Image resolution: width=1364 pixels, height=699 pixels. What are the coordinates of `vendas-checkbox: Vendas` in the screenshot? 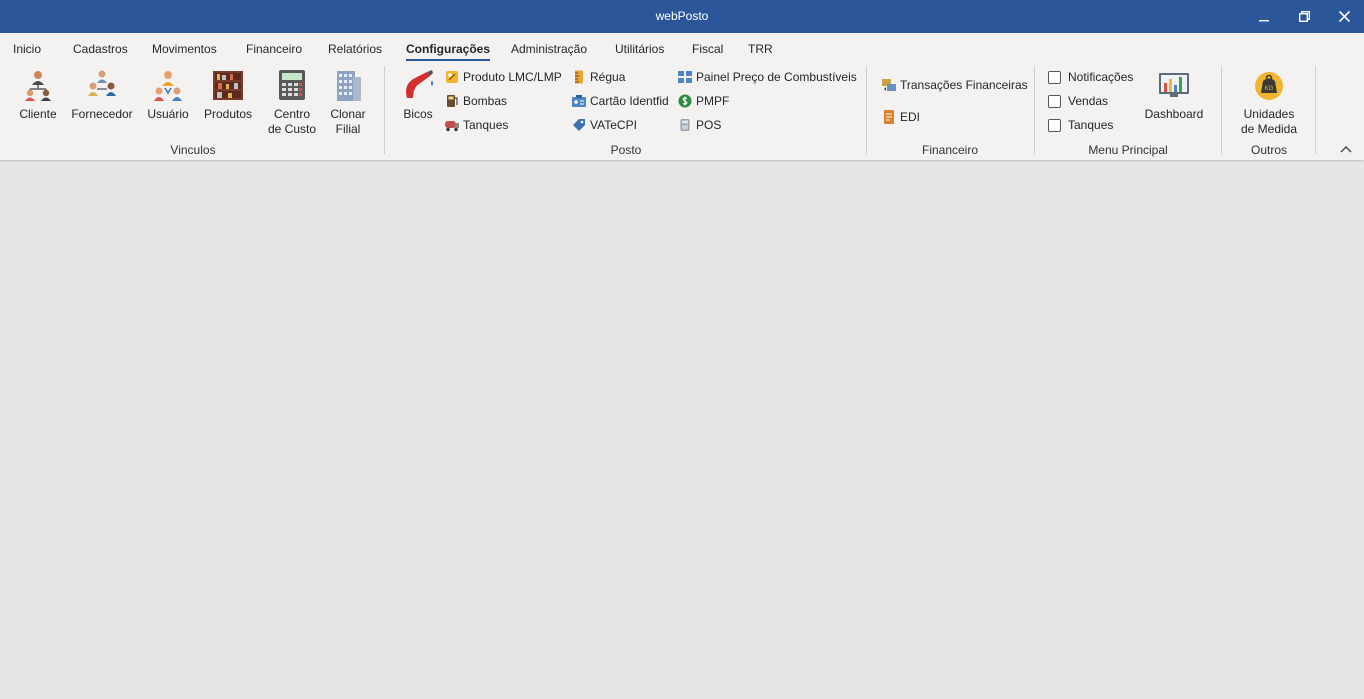 It's located at (1078, 101).